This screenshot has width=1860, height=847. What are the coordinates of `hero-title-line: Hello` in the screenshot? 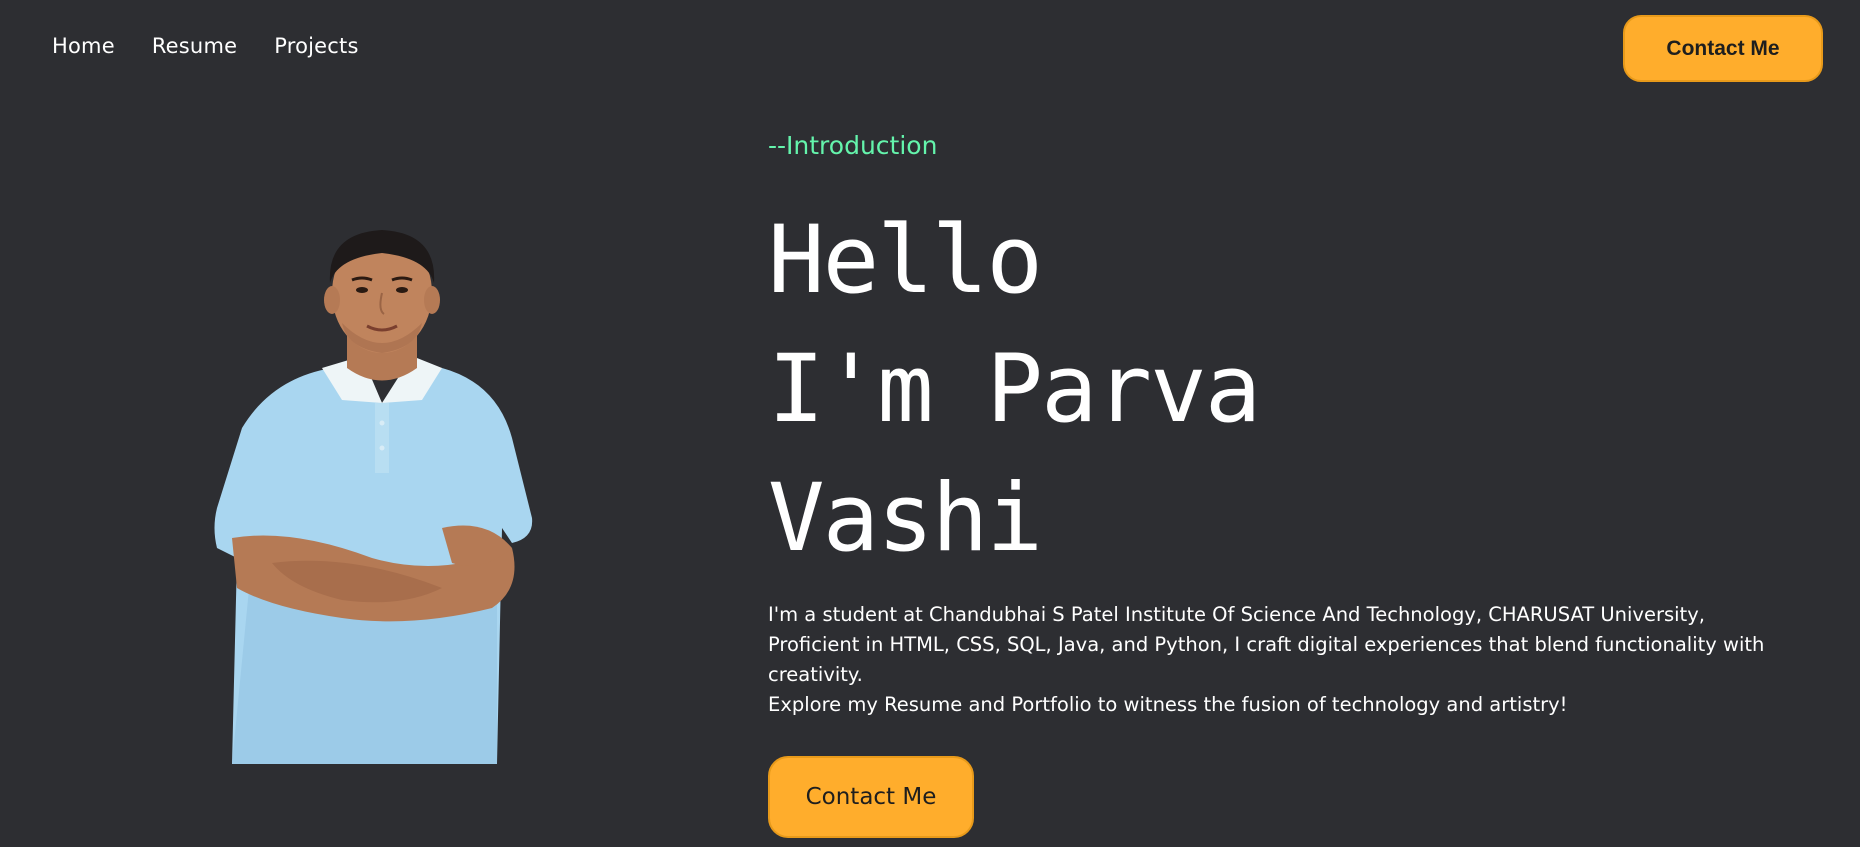 It's located at (905, 260).